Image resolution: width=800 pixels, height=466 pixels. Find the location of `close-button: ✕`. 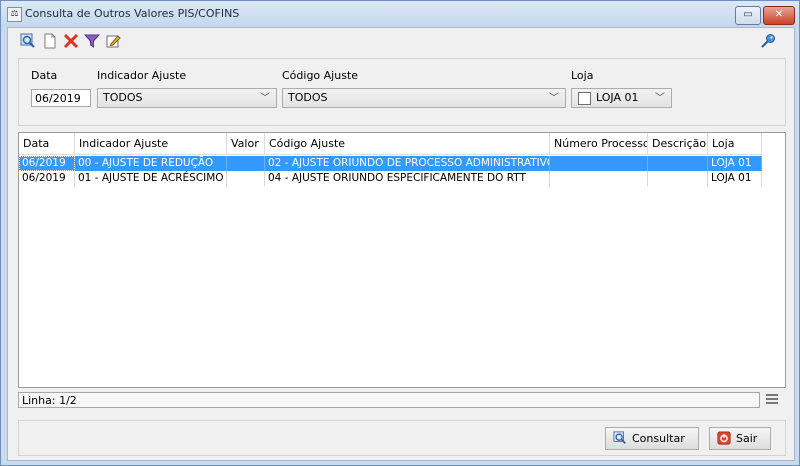

close-button: ✕ is located at coordinates (779, 15).